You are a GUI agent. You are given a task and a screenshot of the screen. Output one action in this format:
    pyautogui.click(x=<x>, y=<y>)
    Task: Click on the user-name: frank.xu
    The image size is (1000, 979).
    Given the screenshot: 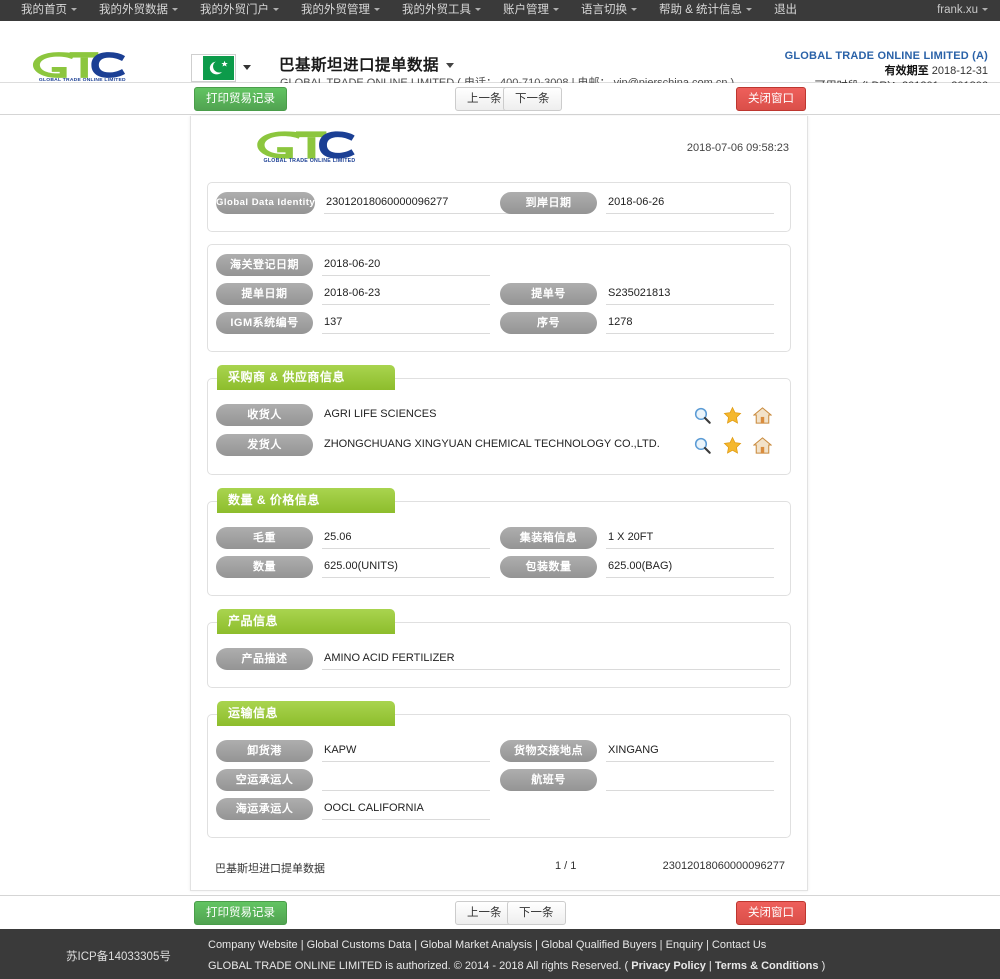 What is the action you would take?
    pyautogui.click(x=957, y=10)
    